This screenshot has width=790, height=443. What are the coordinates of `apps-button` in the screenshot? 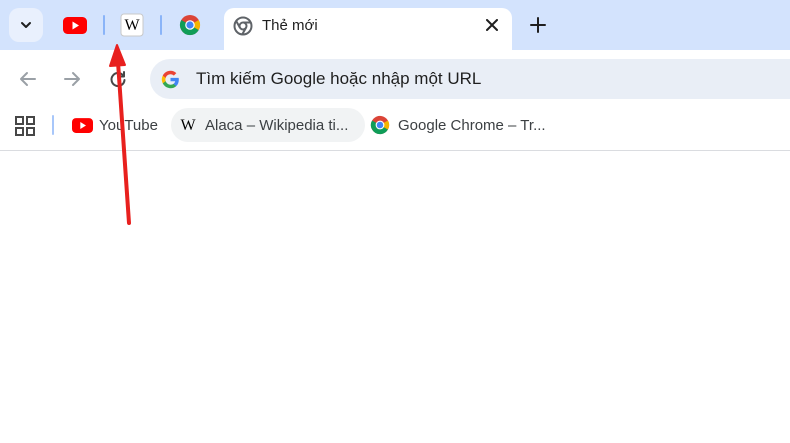 It's located at (25, 126).